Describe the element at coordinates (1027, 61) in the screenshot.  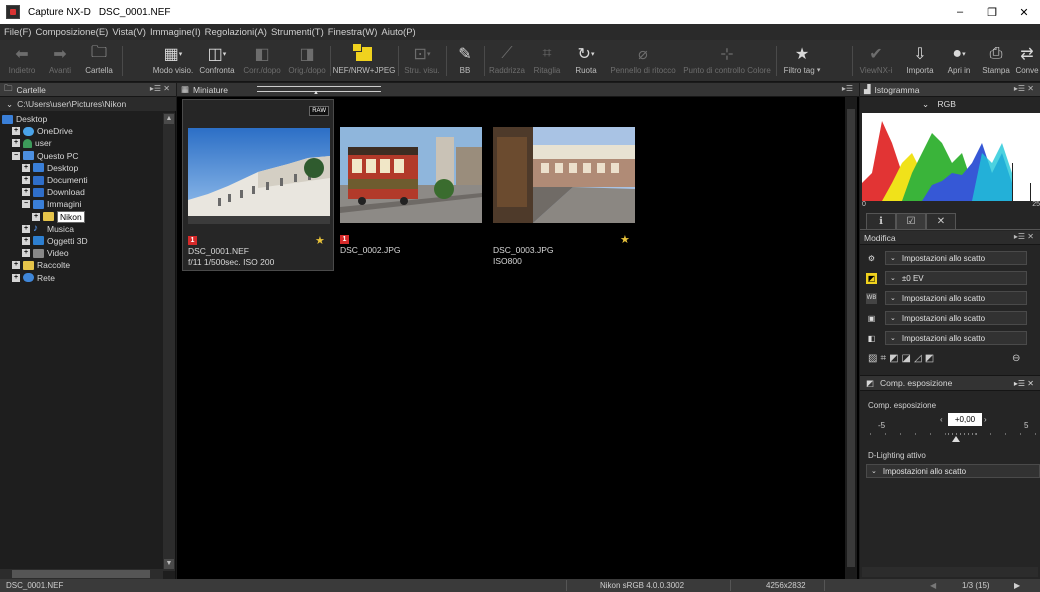
I see `convert-button: ⇄ Conve` at that location.